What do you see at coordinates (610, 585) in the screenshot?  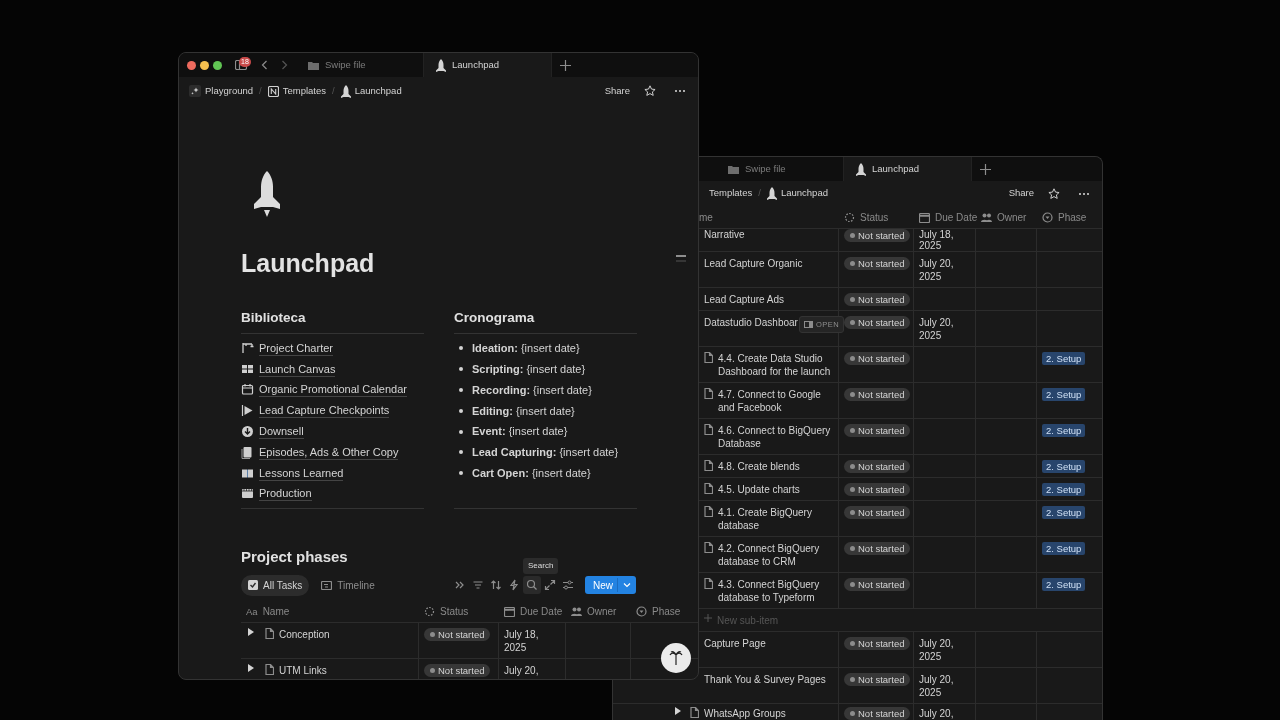 I see `new-button: New` at bounding box center [610, 585].